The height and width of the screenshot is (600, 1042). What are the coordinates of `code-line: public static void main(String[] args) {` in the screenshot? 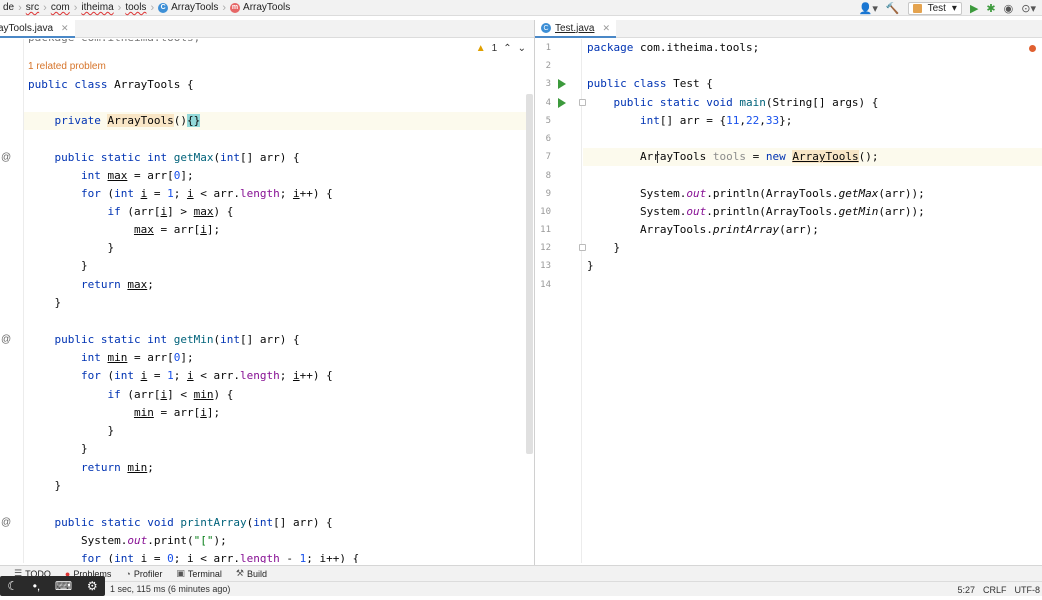 It's located at (746, 102).